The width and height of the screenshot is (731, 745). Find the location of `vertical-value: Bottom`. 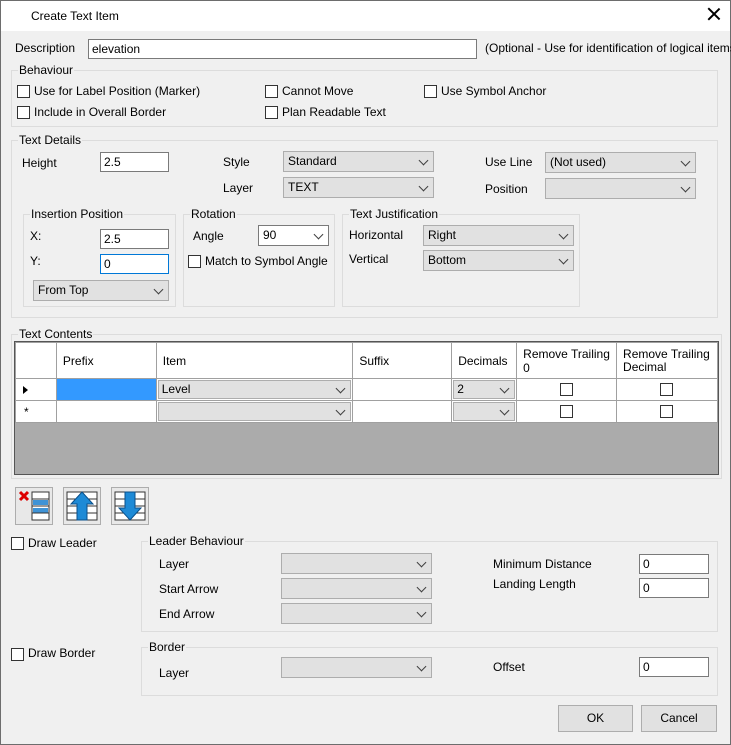

vertical-value: Bottom is located at coordinates (447, 260).